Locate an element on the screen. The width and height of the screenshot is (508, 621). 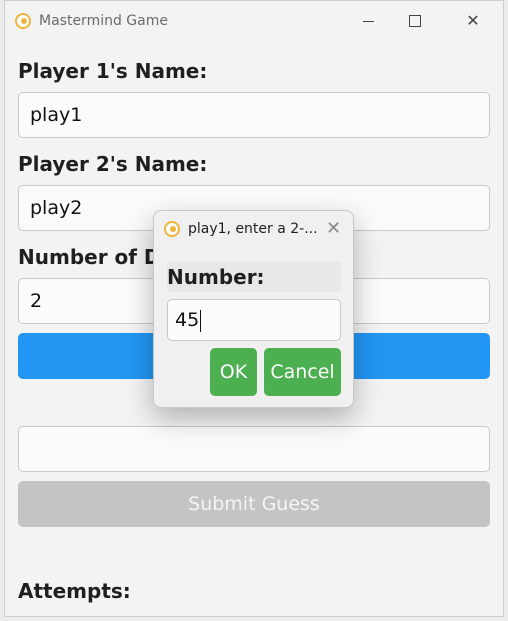
minimize-button is located at coordinates (369, 21).